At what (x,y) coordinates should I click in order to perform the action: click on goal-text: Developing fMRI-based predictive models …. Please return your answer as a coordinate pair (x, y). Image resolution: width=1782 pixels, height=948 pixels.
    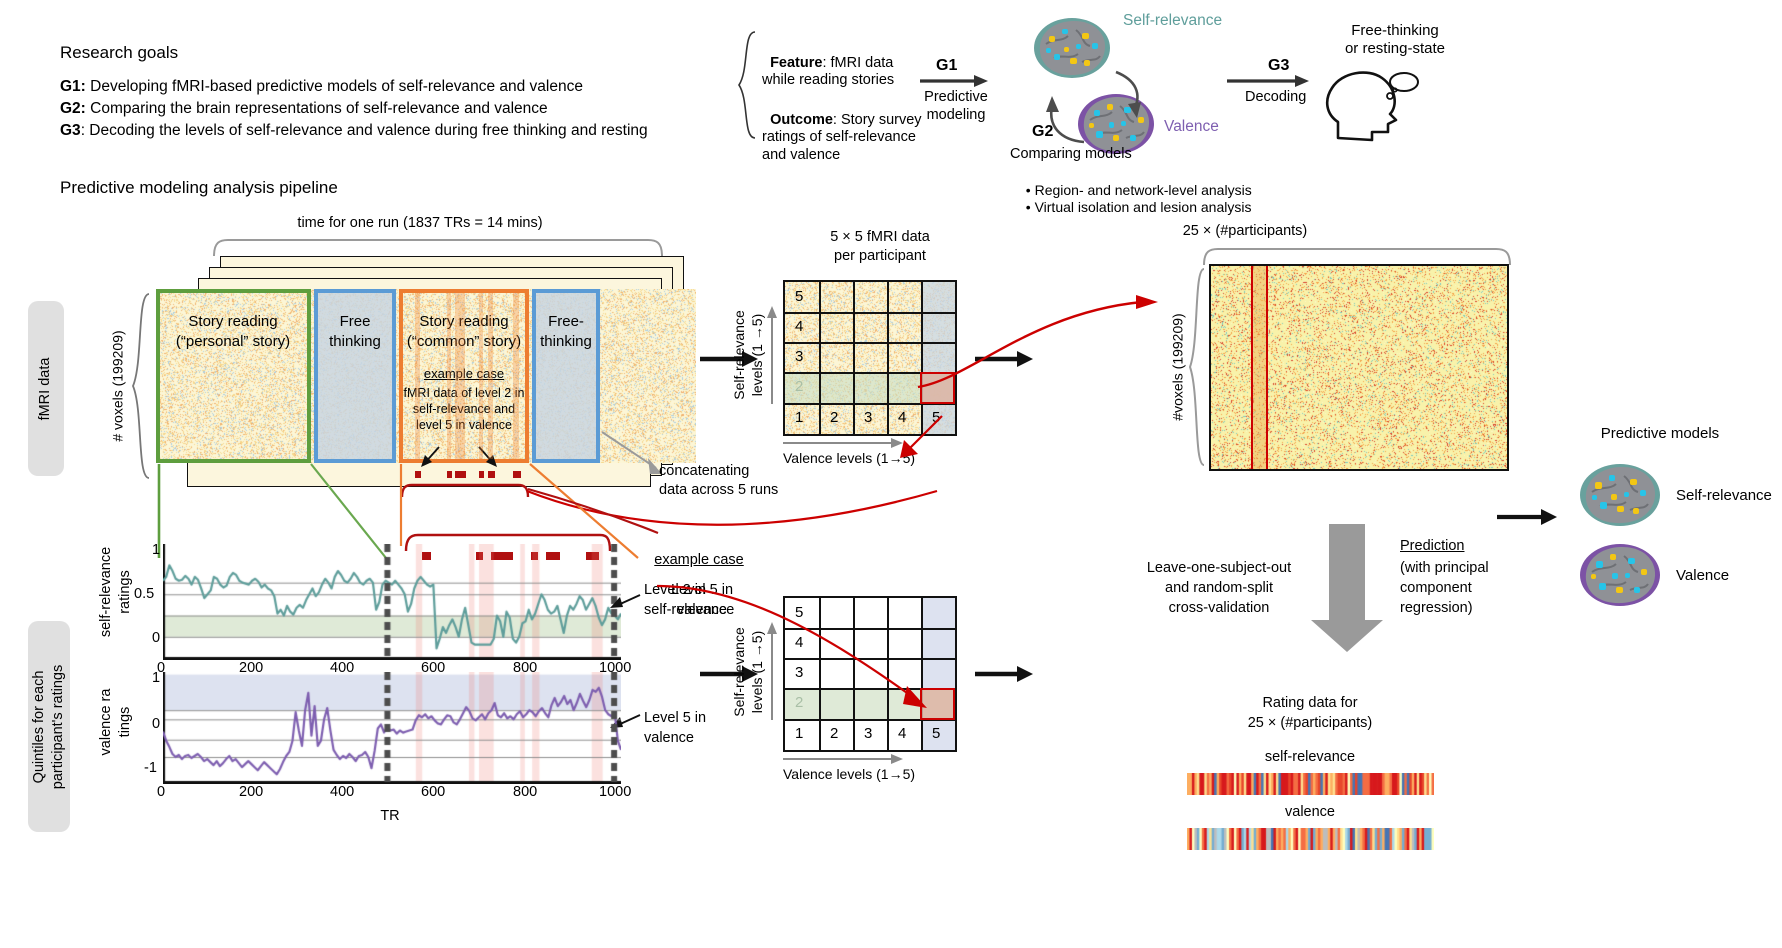
    Looking at the image, I should click on (334, 86).